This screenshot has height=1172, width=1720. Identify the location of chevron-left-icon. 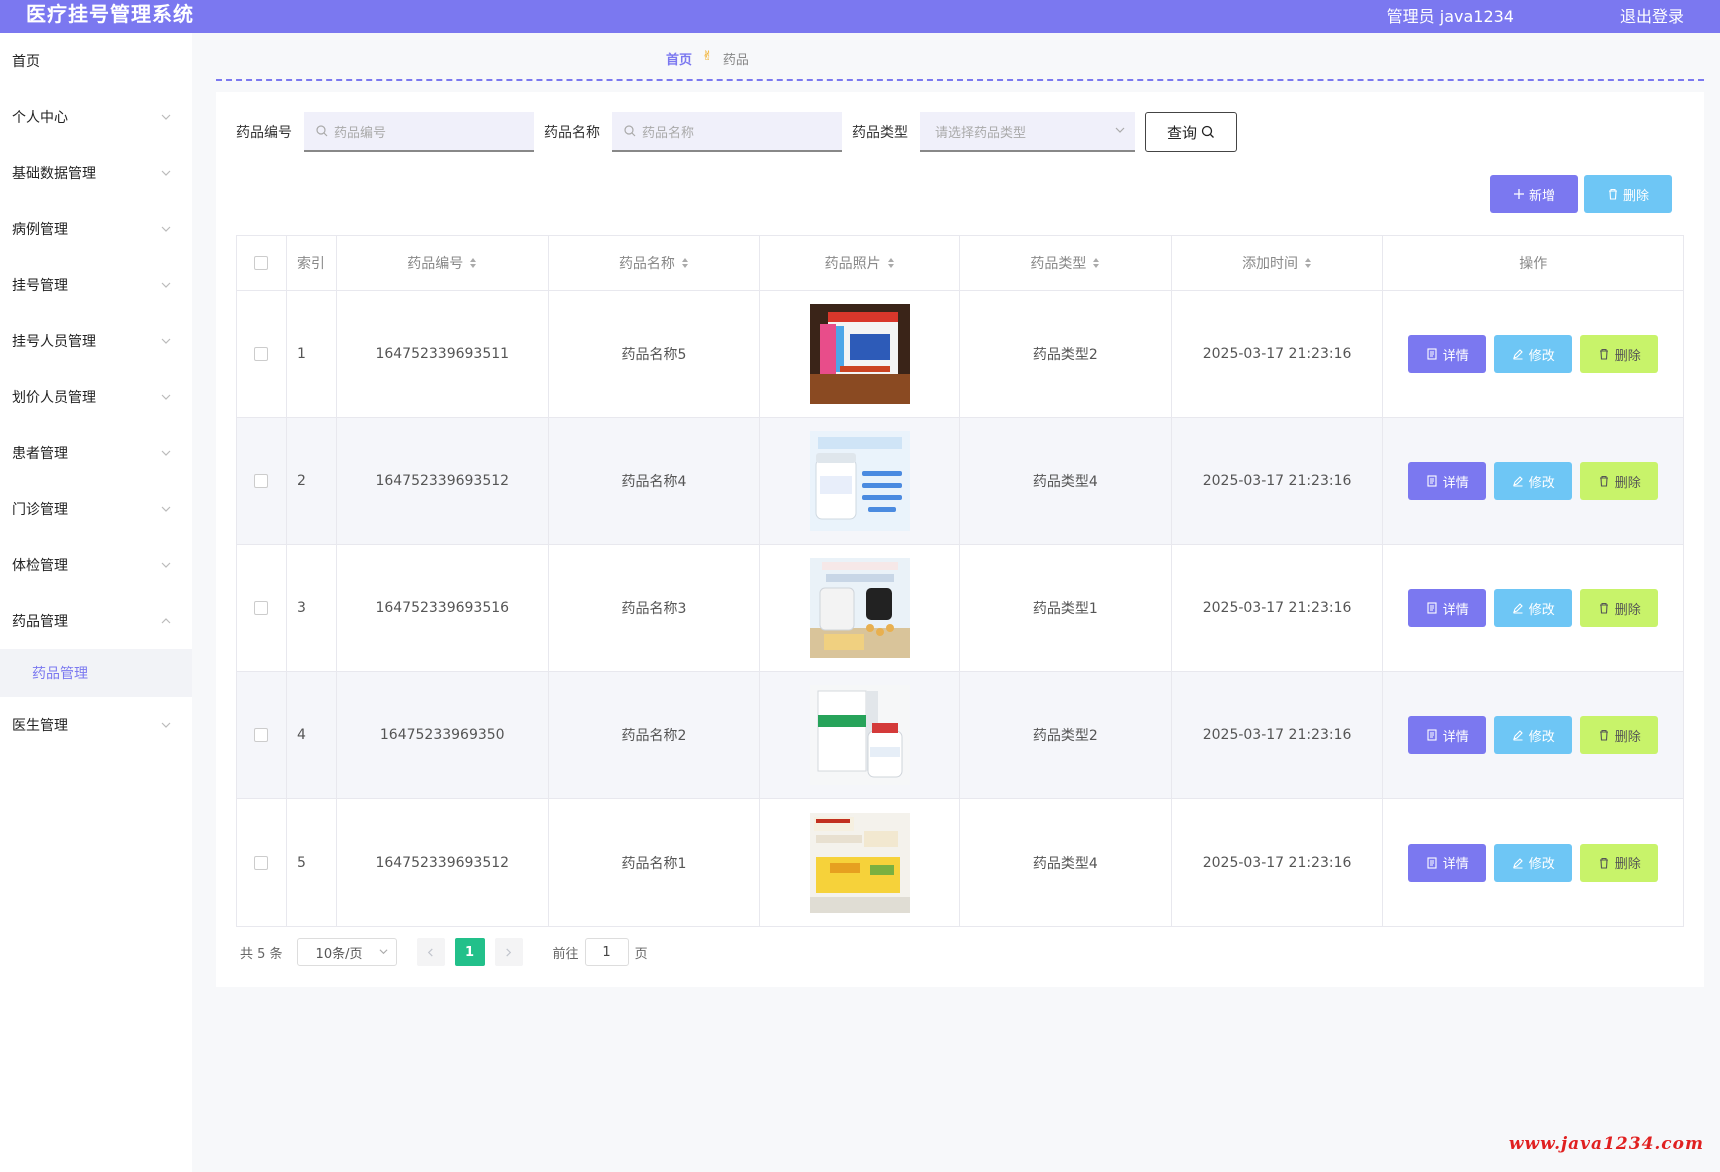
(430, 952).